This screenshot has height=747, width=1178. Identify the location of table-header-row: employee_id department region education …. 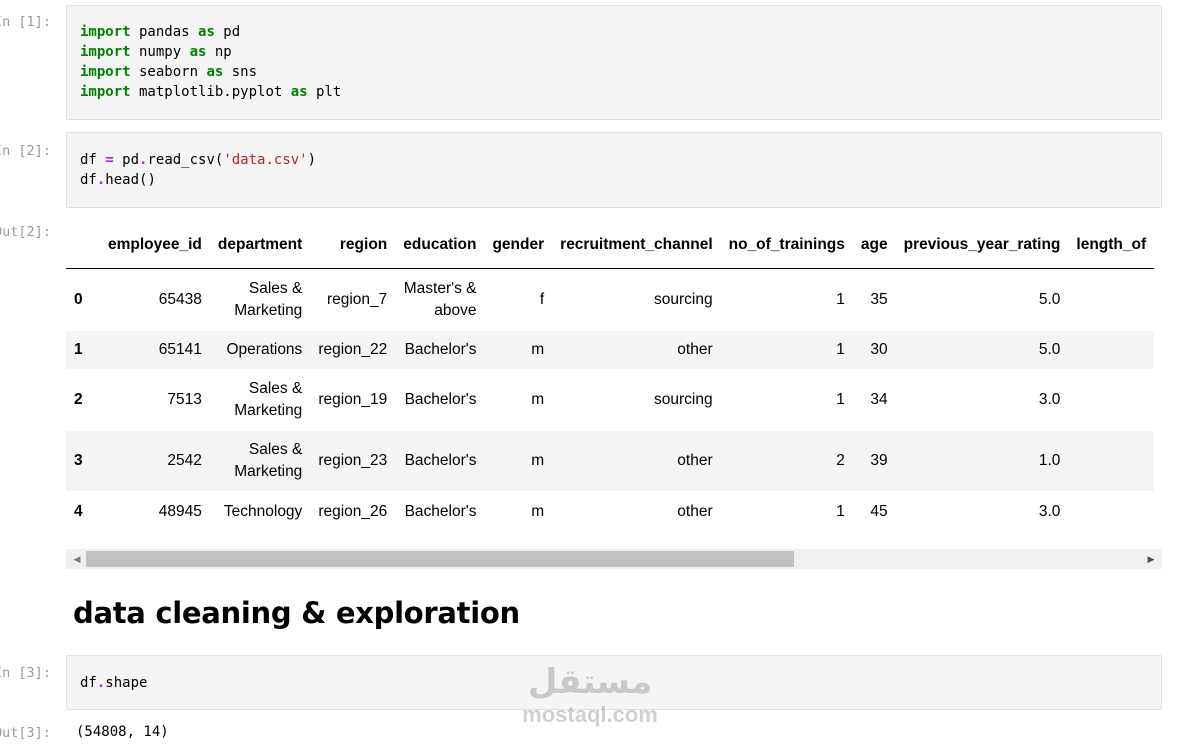
(610, 245).